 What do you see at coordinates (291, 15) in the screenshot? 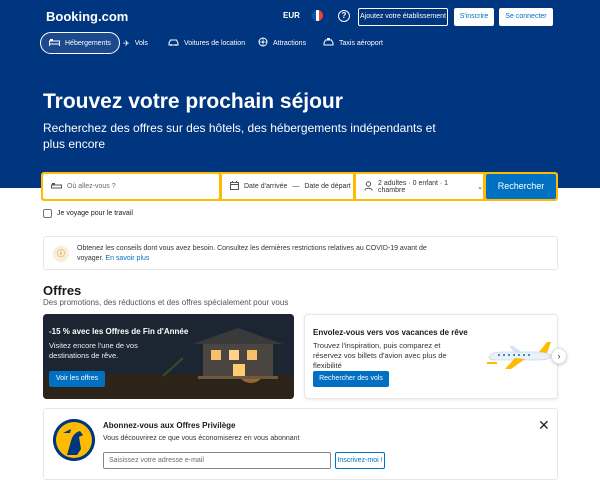
I see `currency-selector: EUR` at bounding box center [291, 15].